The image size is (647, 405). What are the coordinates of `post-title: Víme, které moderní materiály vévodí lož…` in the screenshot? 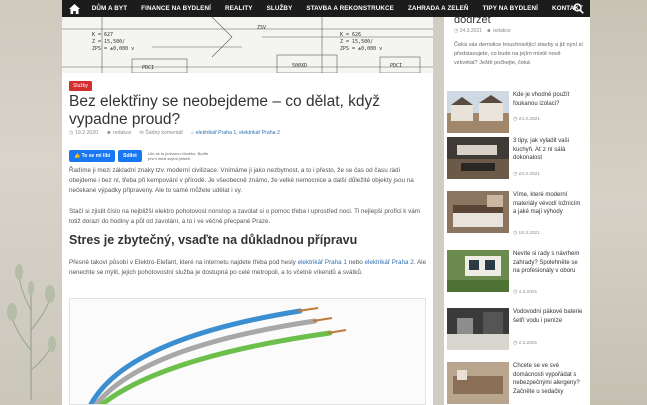 It's located at (549, 204).